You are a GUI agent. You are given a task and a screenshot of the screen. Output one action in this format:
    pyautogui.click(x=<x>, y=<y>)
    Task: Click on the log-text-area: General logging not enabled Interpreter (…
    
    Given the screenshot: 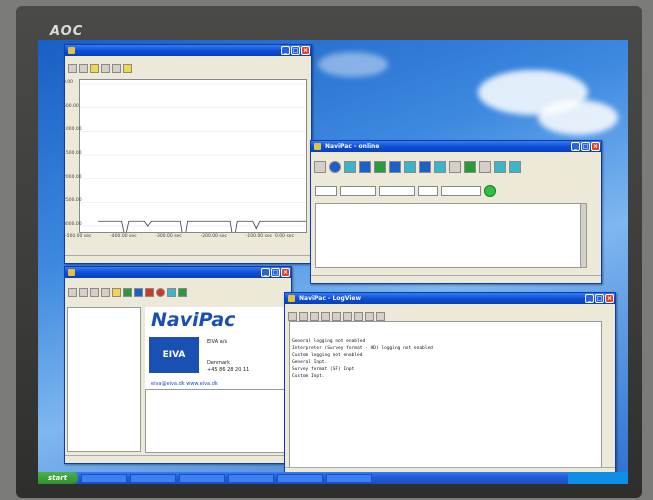 What is the action you would take?
    pyautogui.click(x=445, y=396)
    